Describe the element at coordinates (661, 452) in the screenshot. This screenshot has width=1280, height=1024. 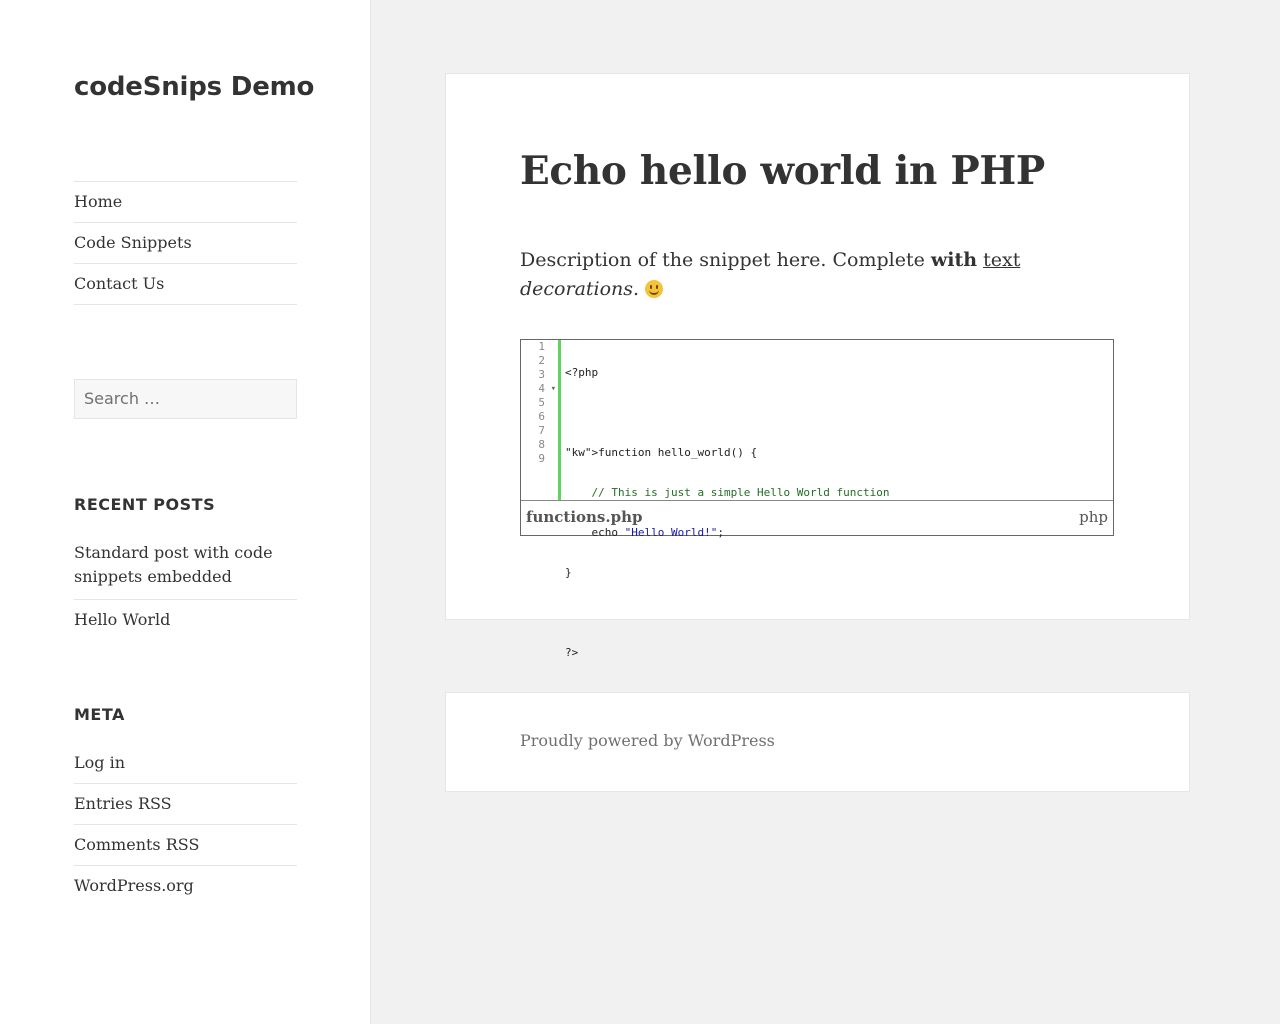
I see `code-line: "kw">function hello_world() {` at that location.